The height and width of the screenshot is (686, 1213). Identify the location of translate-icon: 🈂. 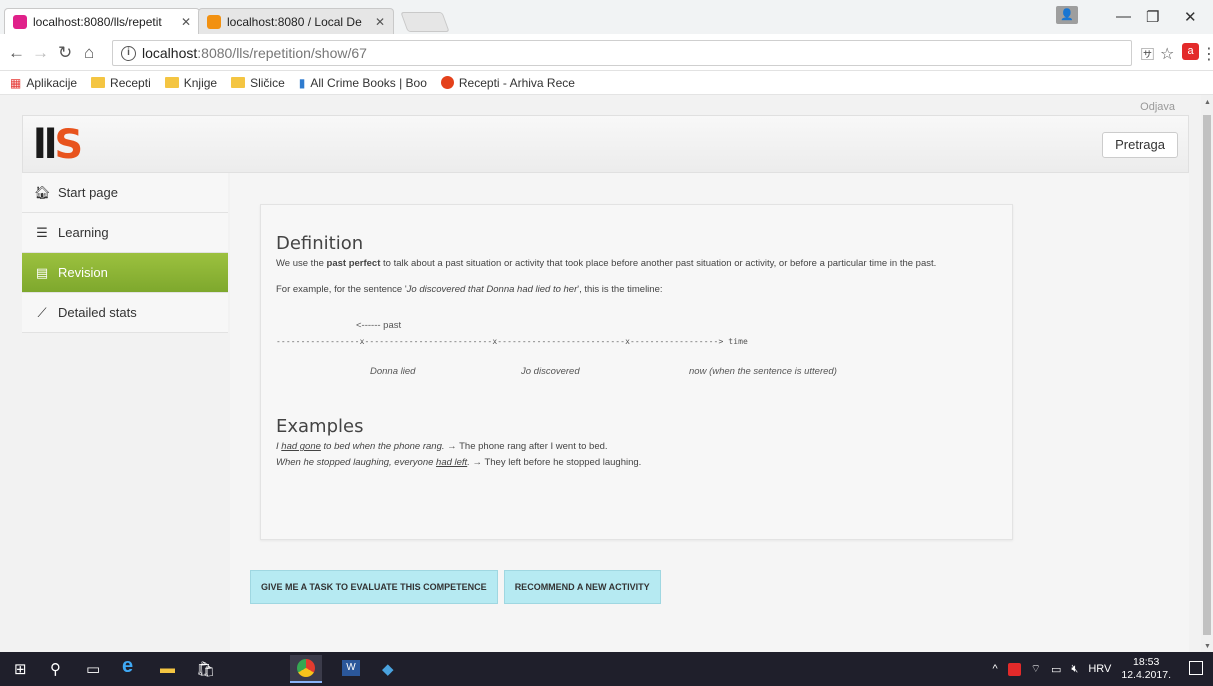
(1147, 53).